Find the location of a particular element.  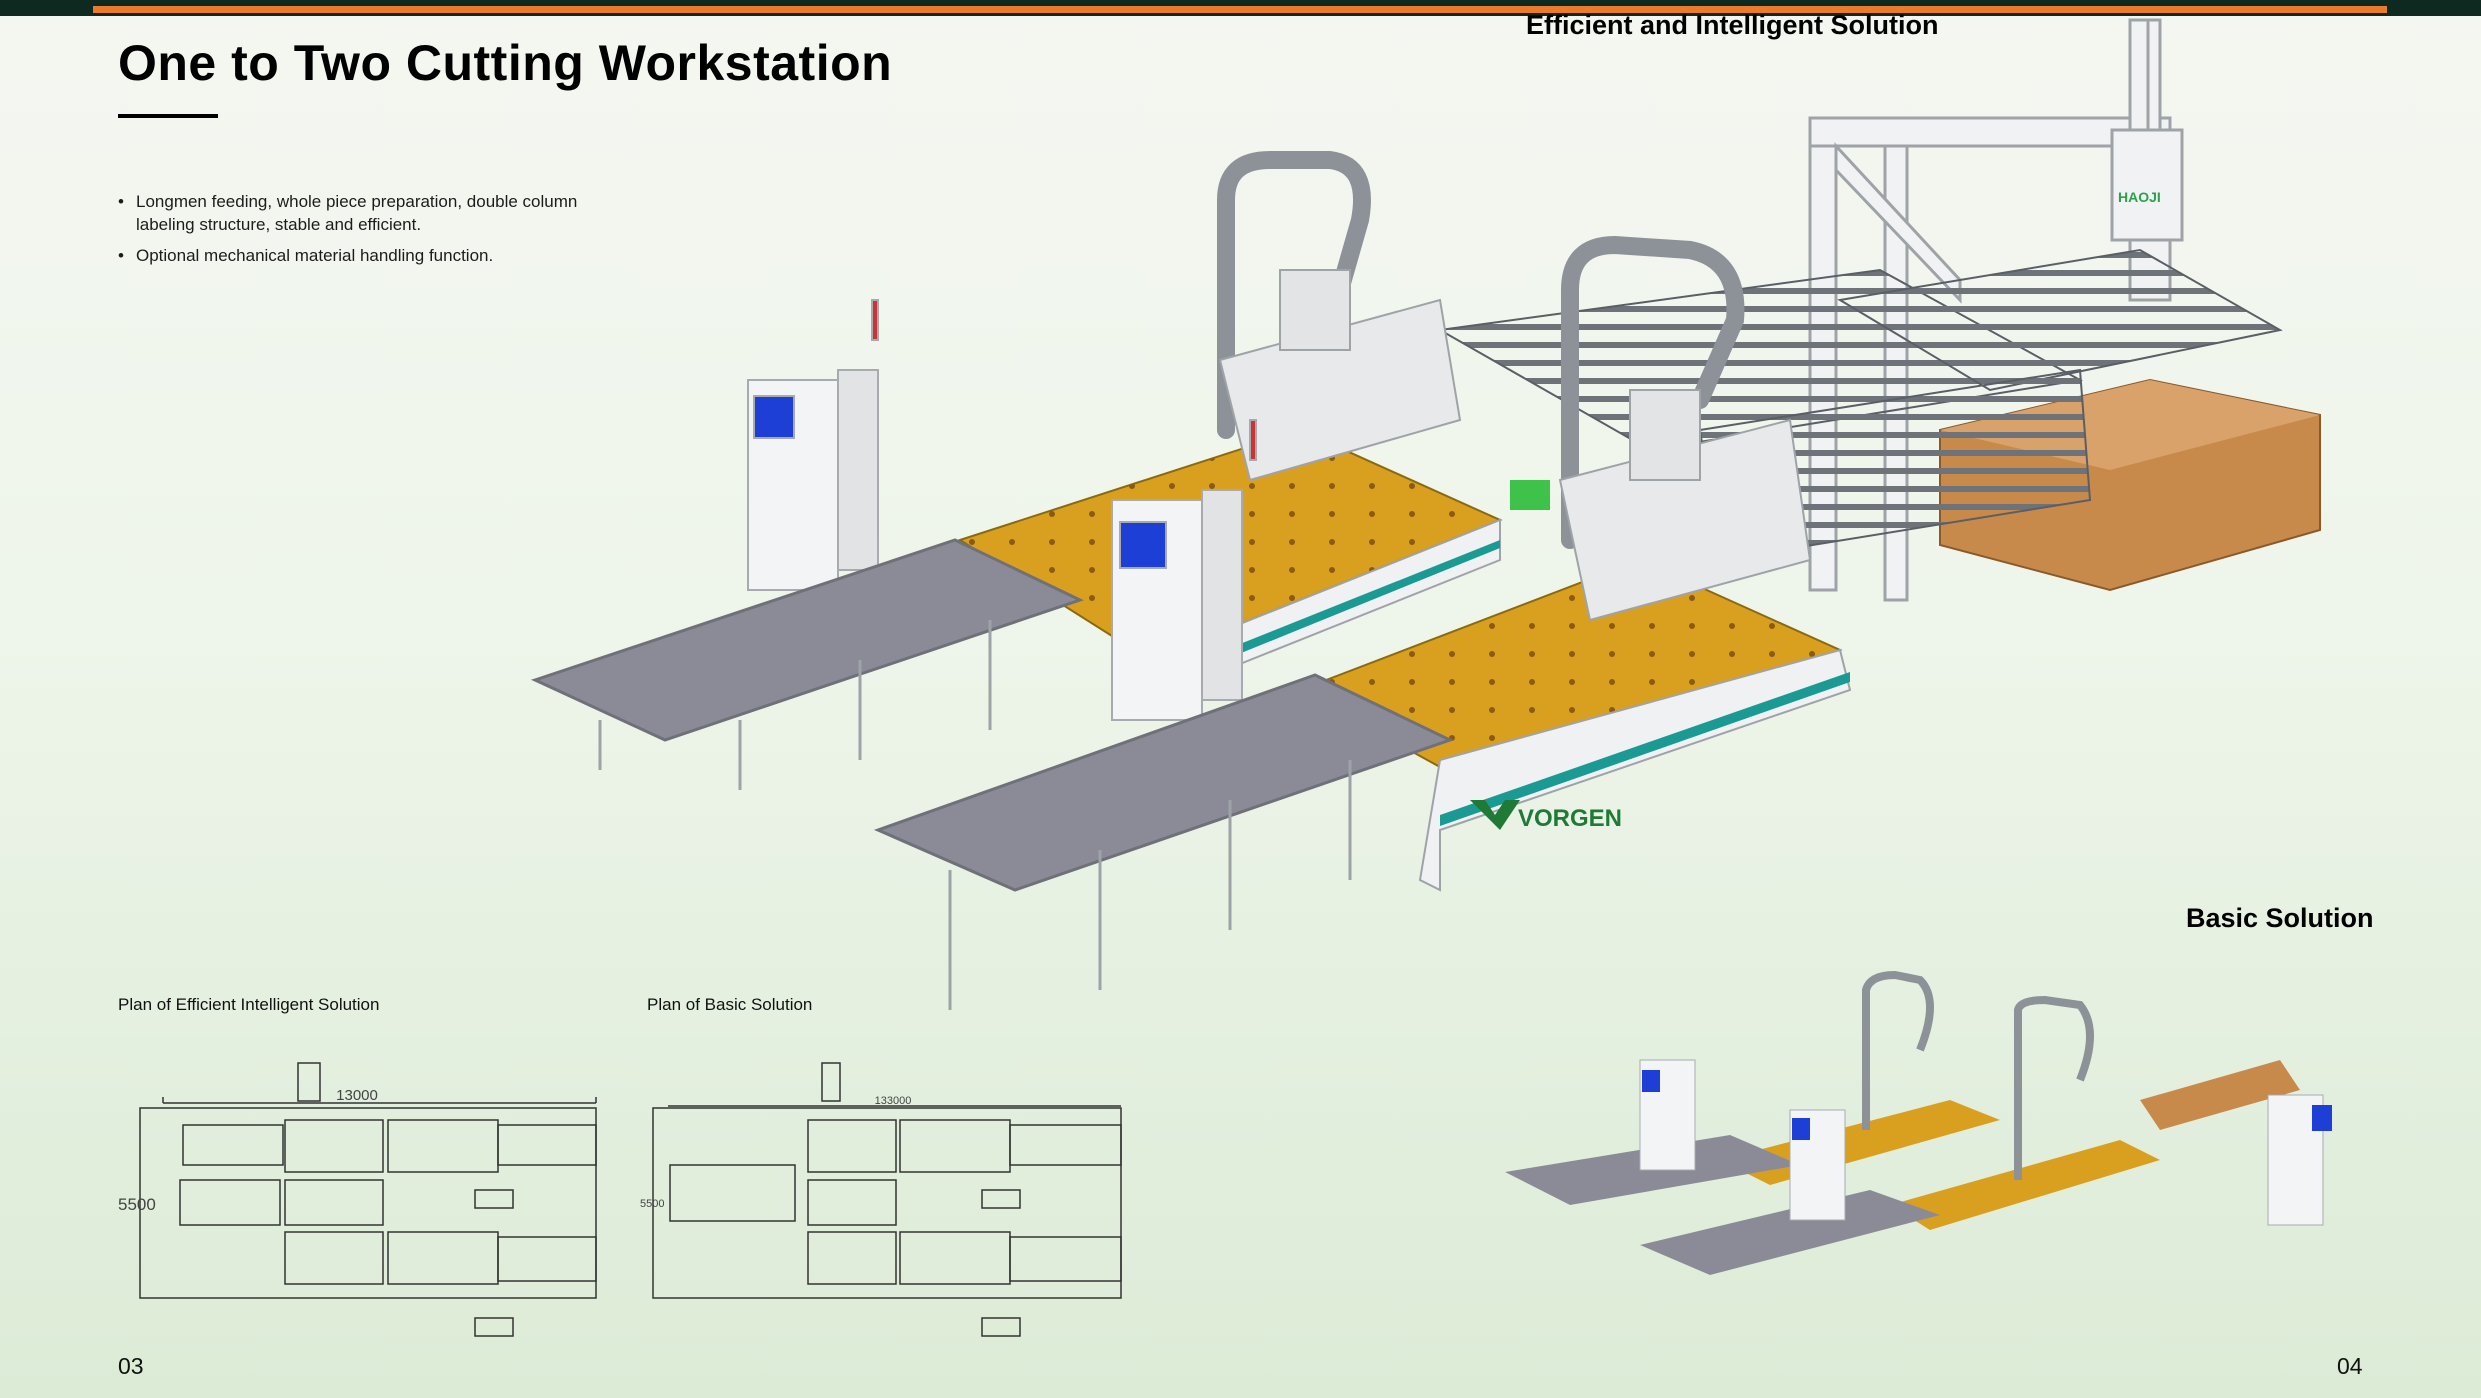

basic-plan-label: Plan of Basic Solution is located at coordinates (730, 1004).